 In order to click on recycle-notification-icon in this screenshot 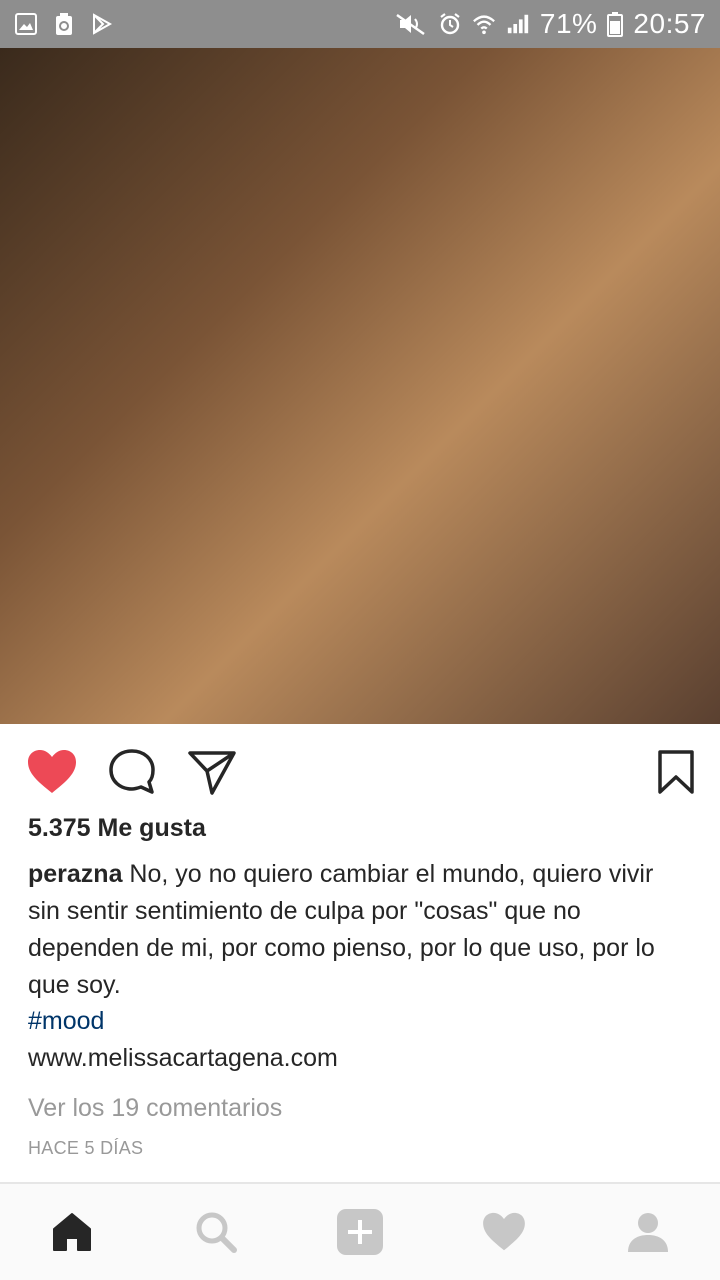, I will do `click(64, 24)`.